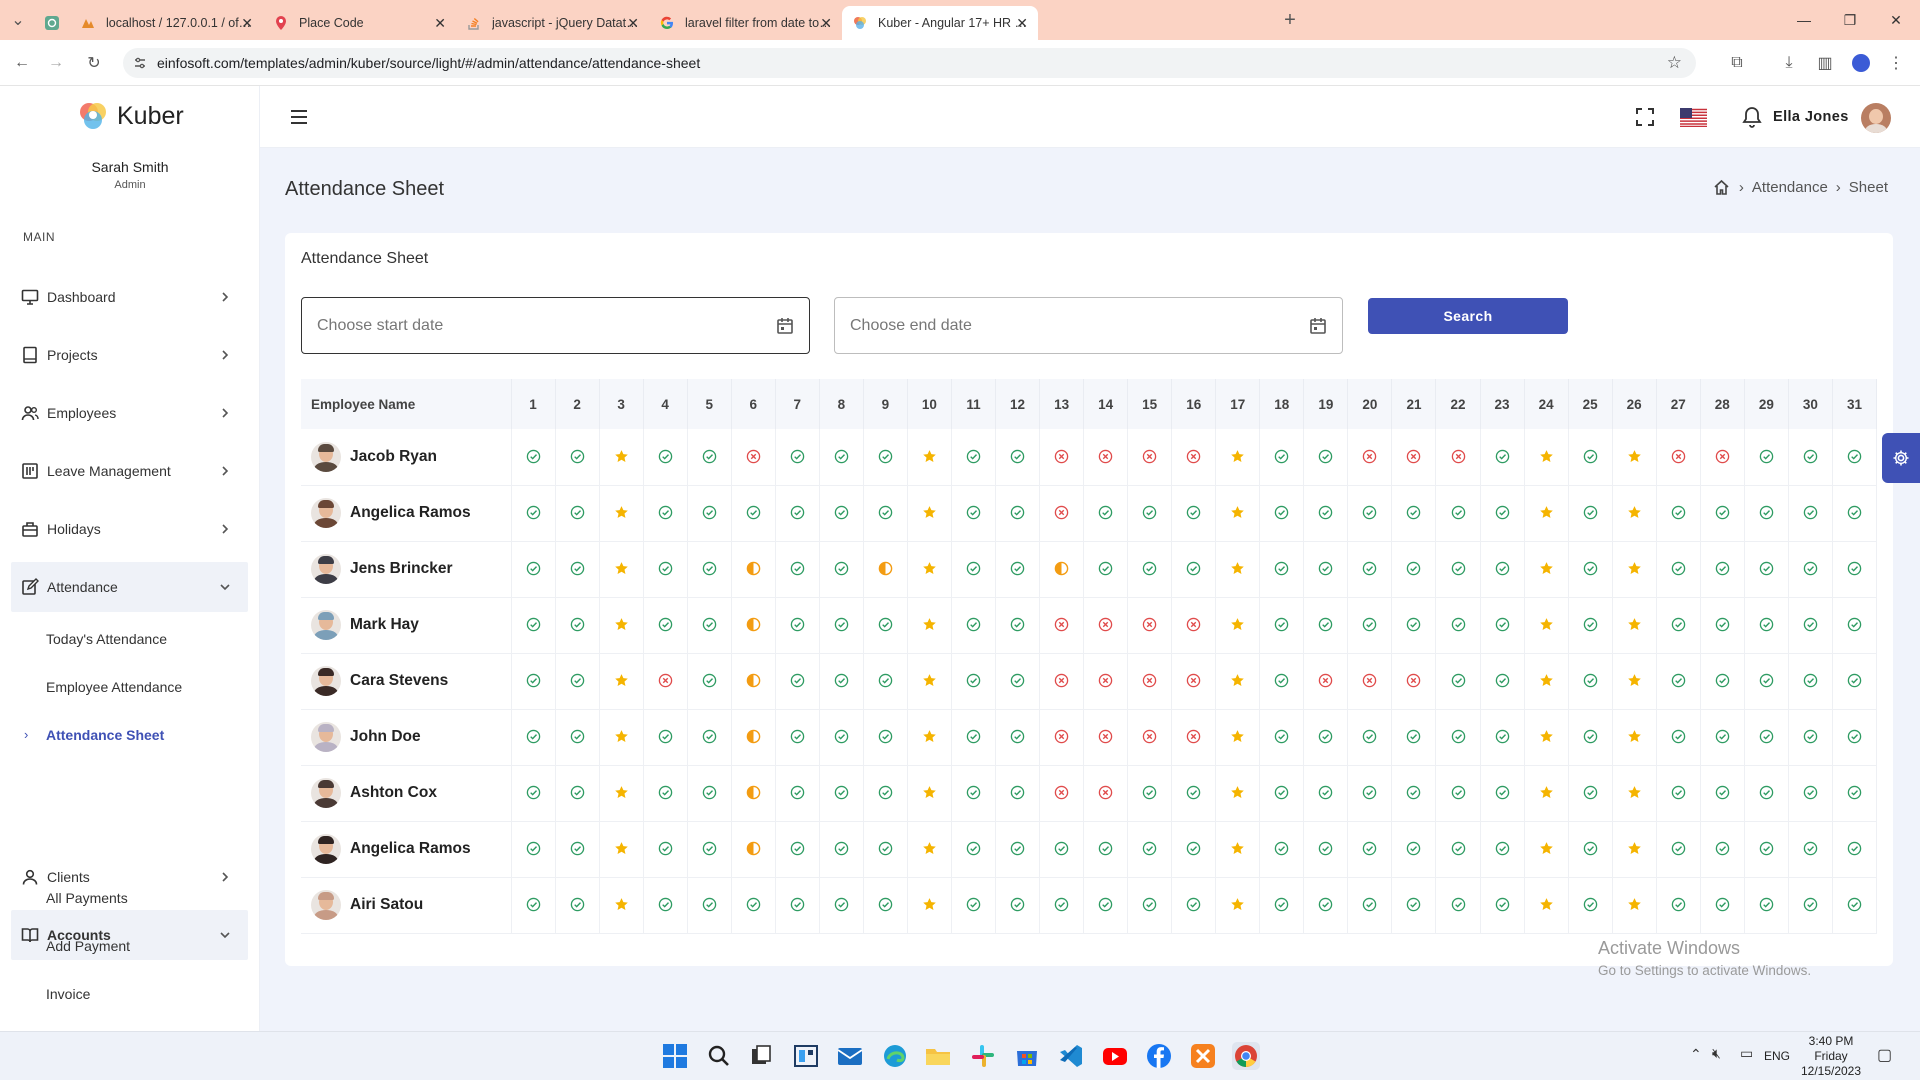 This screenshot has height=1080, width=1920. Describe the element at coordinates (940, 23) in the screenshot. I see `browser-tab-5: Kuber - Angular 17+ HR & Cor ✕` at that location.